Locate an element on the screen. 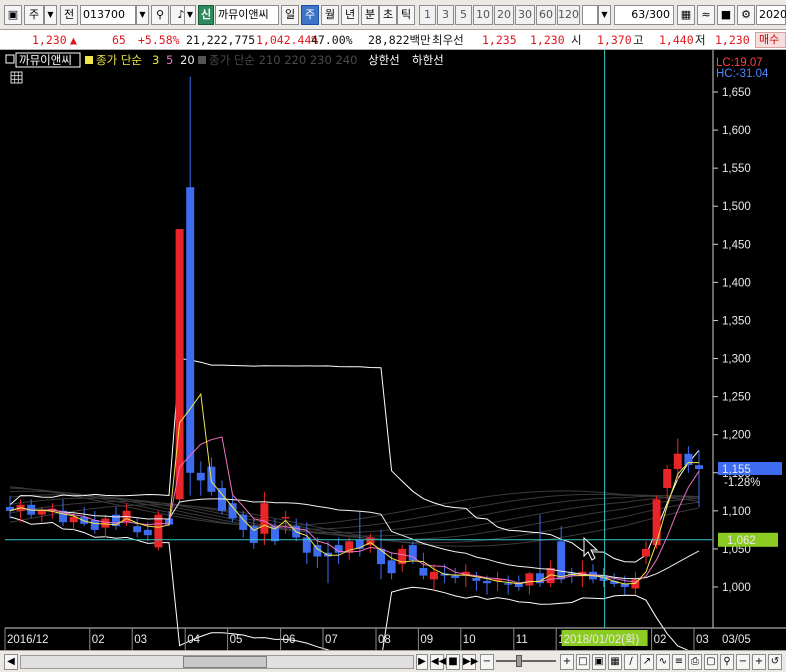 This screenshot has width=786, height=672. stock-name-field: 까뮤이앤씨 is located at coordinates (247, 15).